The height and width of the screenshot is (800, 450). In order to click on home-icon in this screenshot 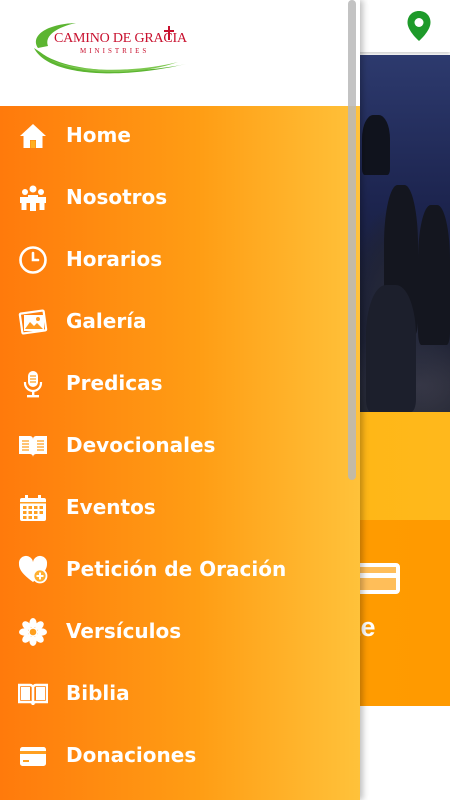, I will do `click(33, 136)`.